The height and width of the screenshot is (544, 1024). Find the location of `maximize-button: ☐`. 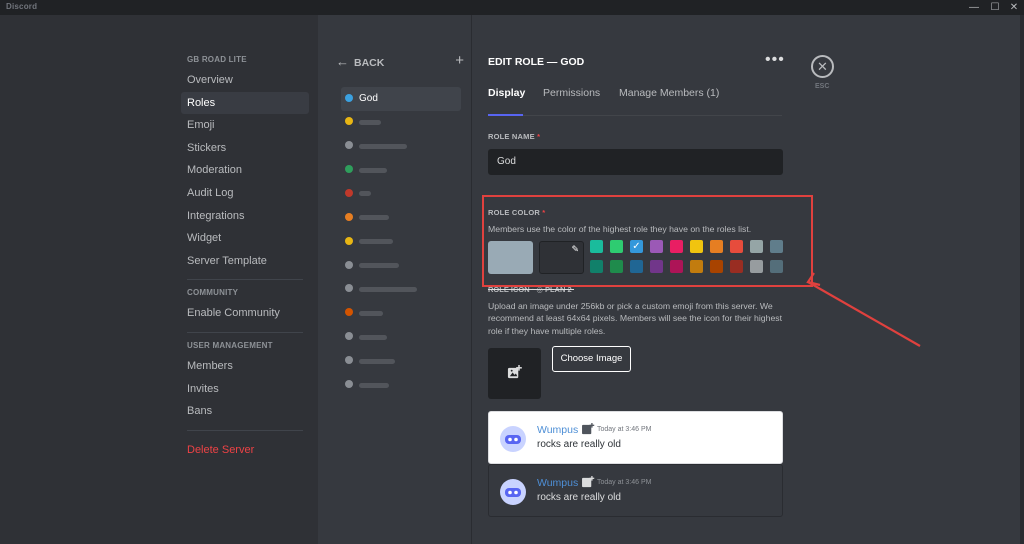

maximize-button: ☐ is located at coordinates (995, 7).